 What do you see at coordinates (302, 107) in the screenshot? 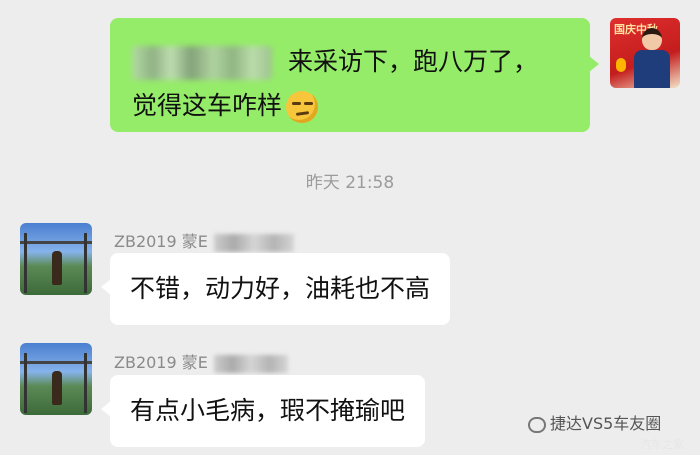
I see `smirk-emoji-icon` at bounding box center [302, 107].